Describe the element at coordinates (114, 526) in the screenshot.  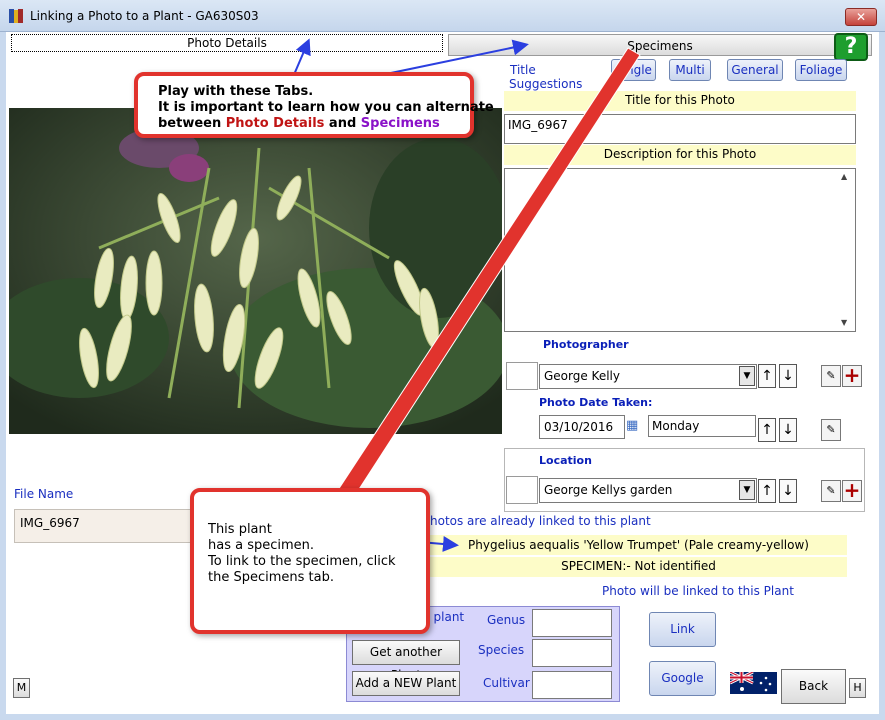
I see `file-name-field: IMG_6967` at that location.